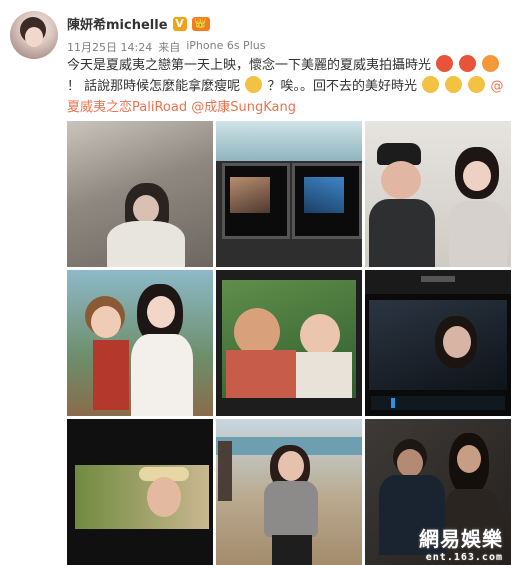  What do you see at coordinates (288, 23) in the screenshot?
I see `name-row: 陳妍希michelle V 👑` at bounding box center [288, 23].